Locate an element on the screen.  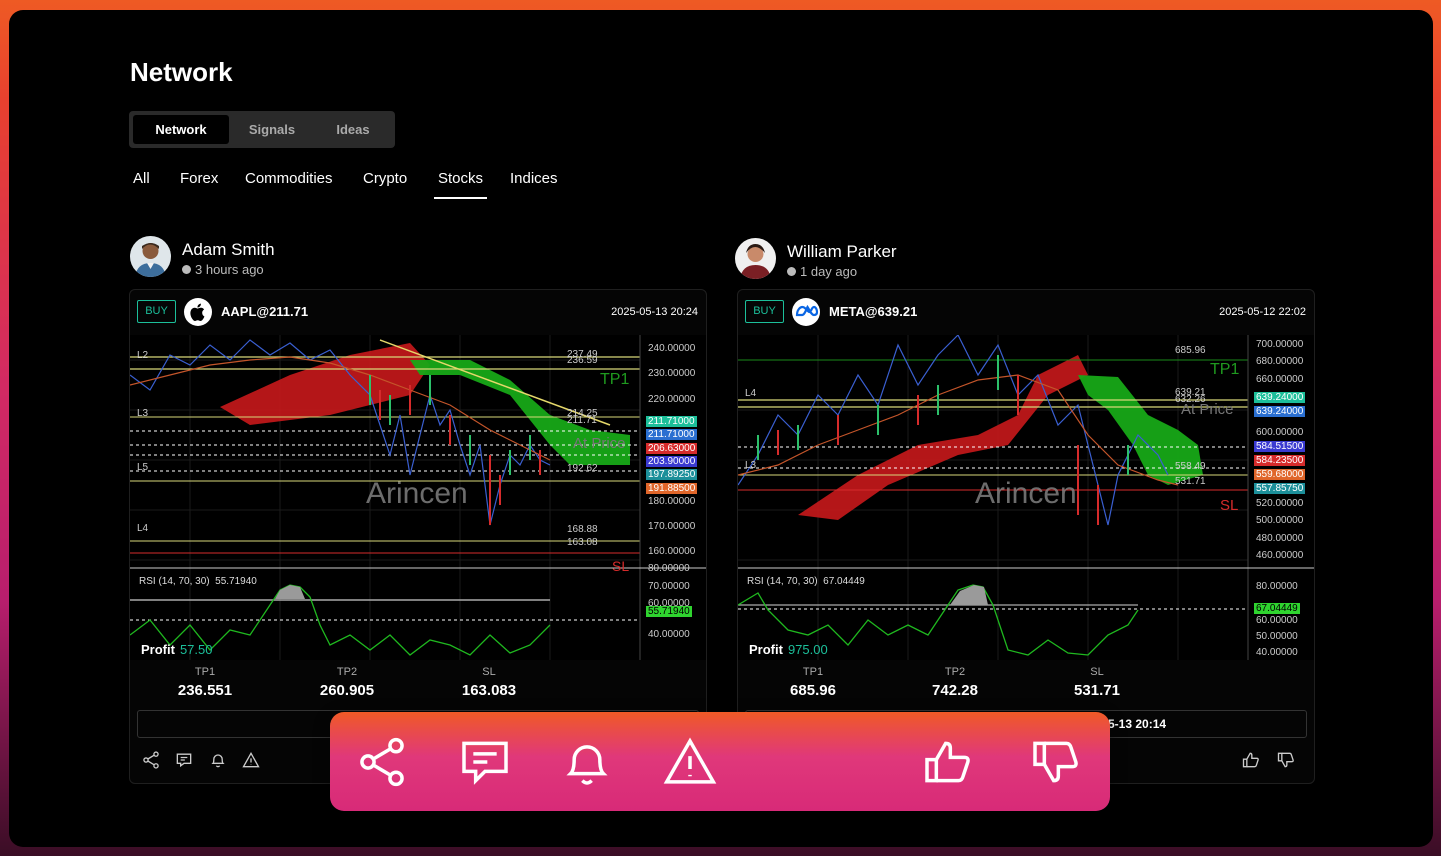
price-tag: 639.24000 is located at coordinates (1280, 411).